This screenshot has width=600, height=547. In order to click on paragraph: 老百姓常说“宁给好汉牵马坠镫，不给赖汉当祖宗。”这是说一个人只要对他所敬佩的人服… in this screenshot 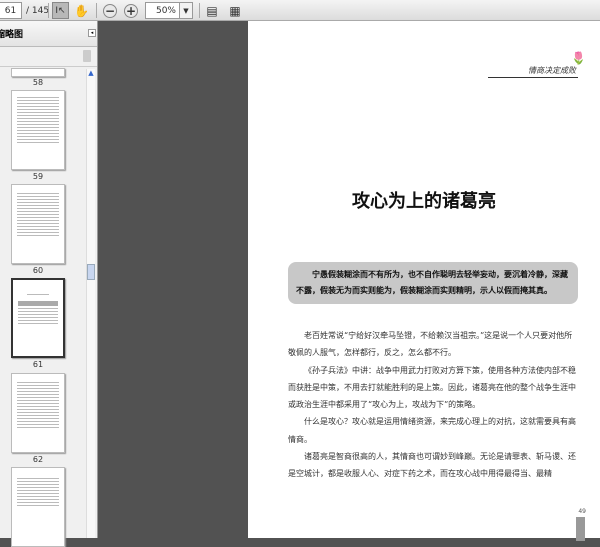, I will do `click(430, 344)`.